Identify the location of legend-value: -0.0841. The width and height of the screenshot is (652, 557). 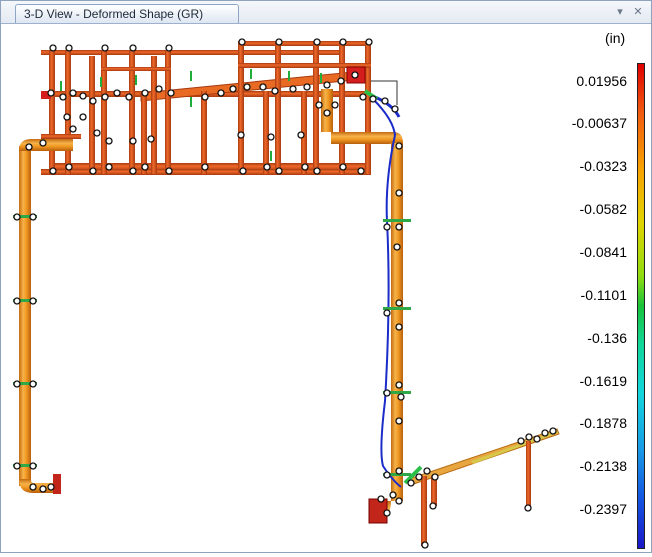
(603, 252).